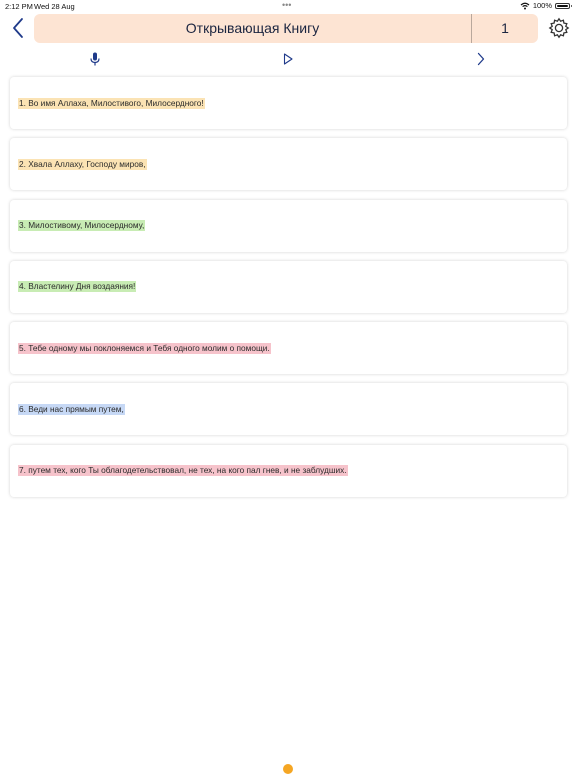 Image resolution: width=576 pixels, height=774 pixels. I want to click on back-button, so click(18, 28).